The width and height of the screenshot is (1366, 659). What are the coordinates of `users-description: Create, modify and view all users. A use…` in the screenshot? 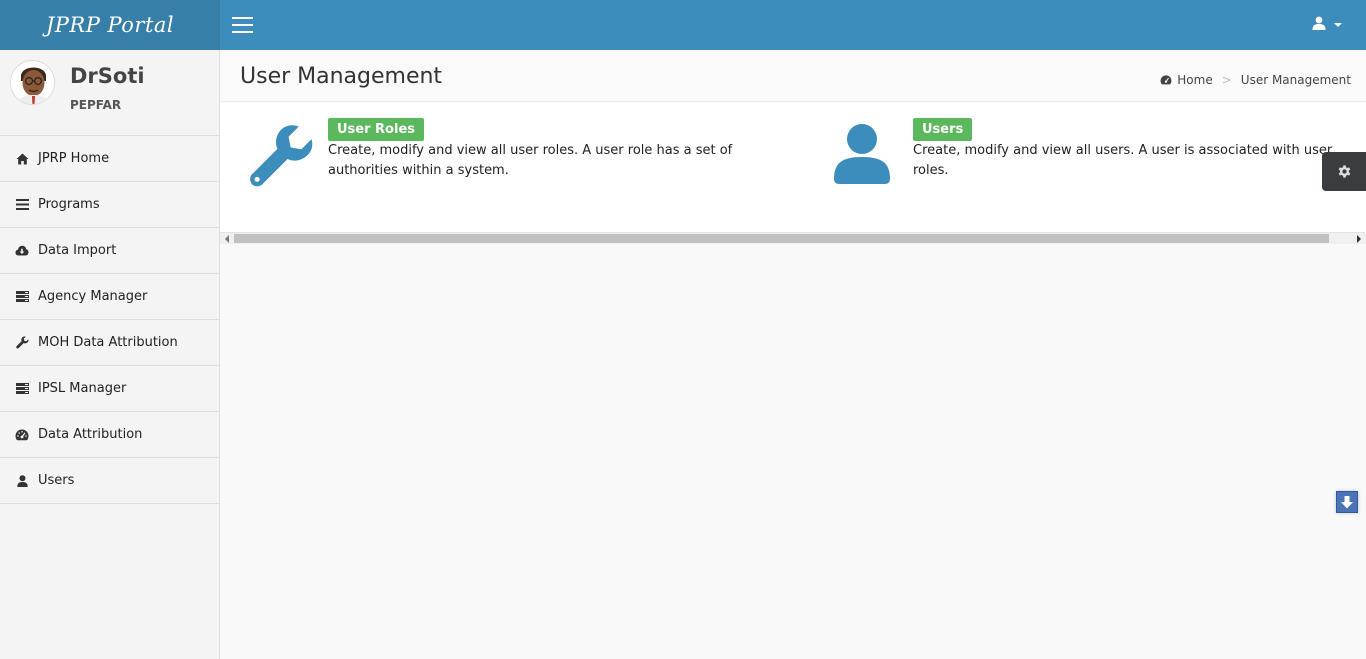 It's located at (1123, 160).